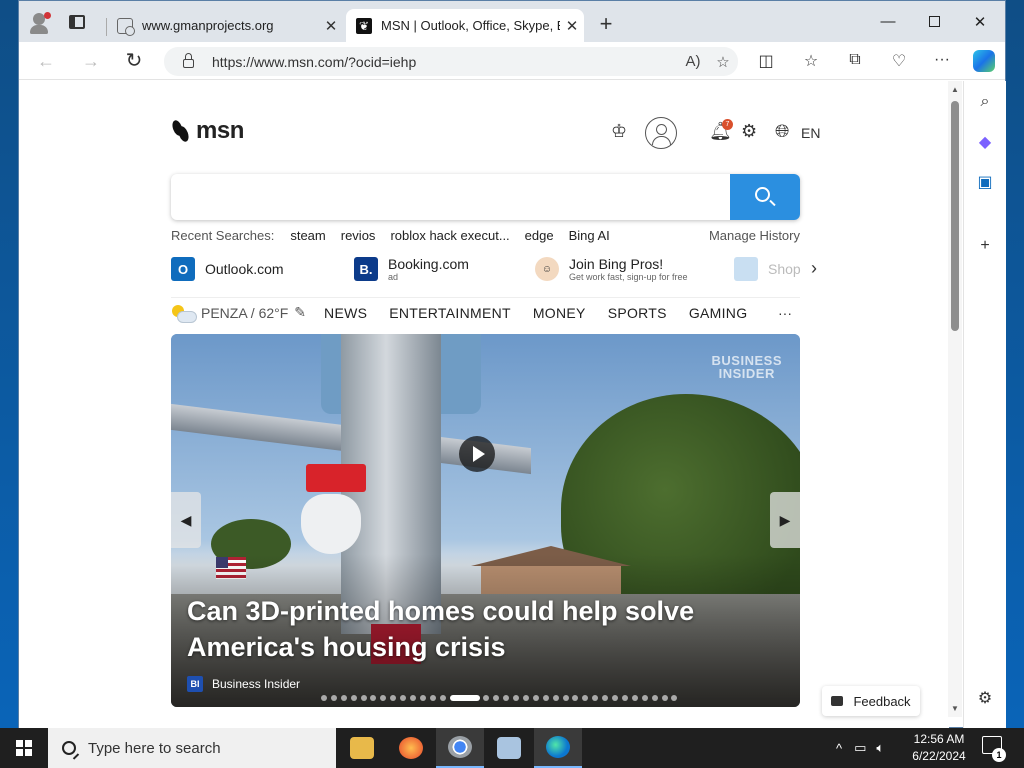 Image resolution: width=1024 pixels, height=768 pixels. I want to click on maximize-button, so click(934, 21).